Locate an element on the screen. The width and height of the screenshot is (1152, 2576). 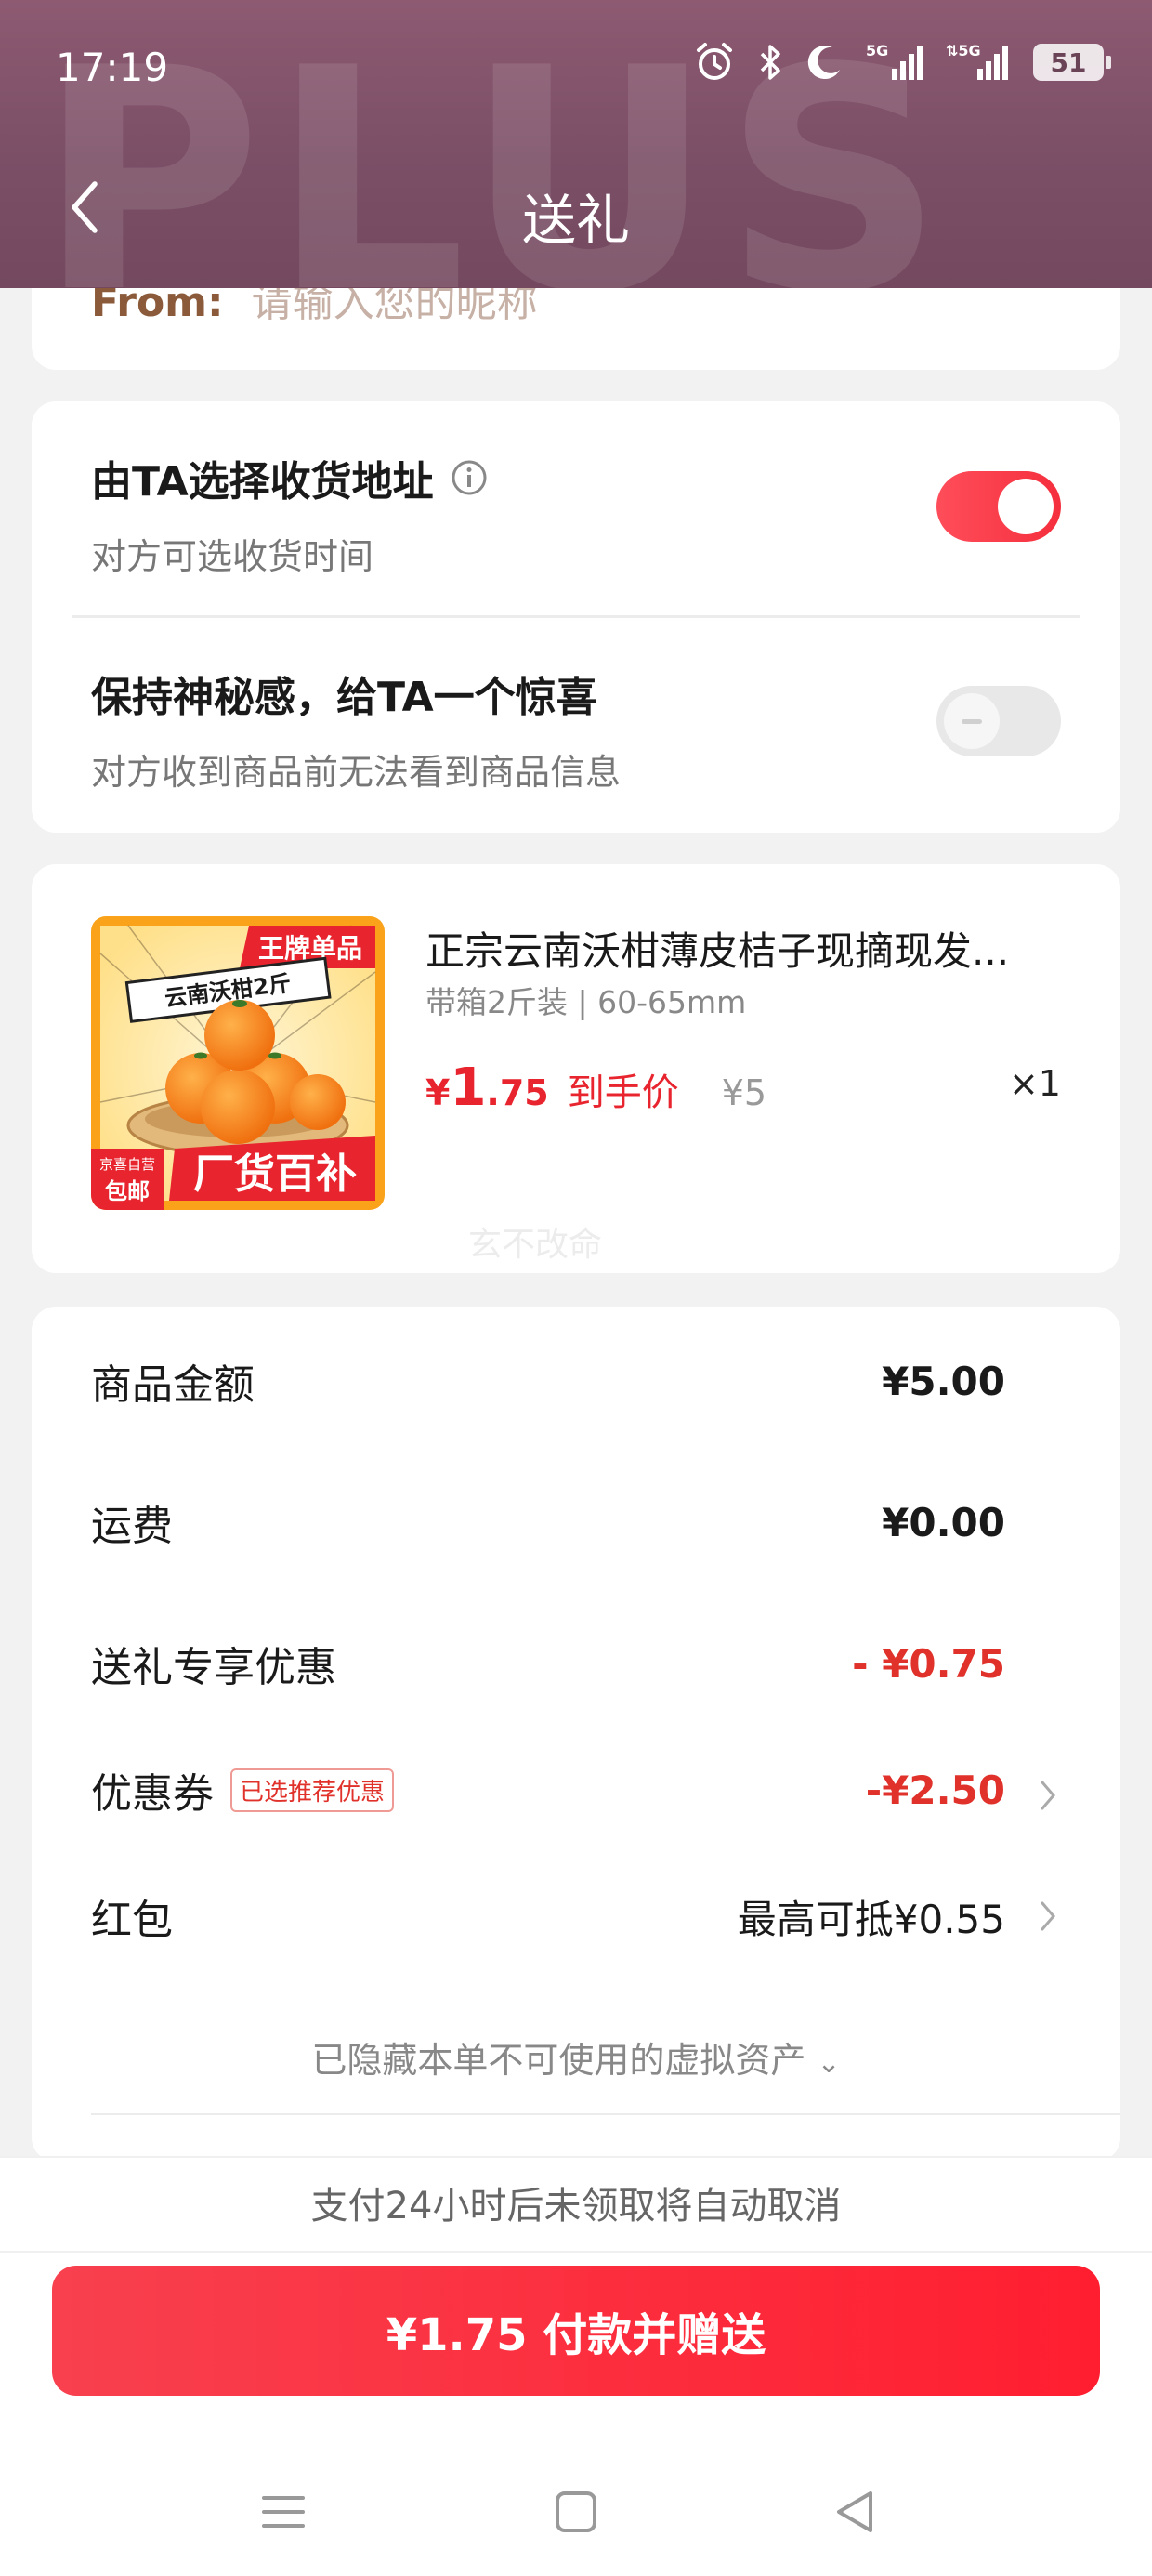
moon-icon is located at coordinates (823, 63).